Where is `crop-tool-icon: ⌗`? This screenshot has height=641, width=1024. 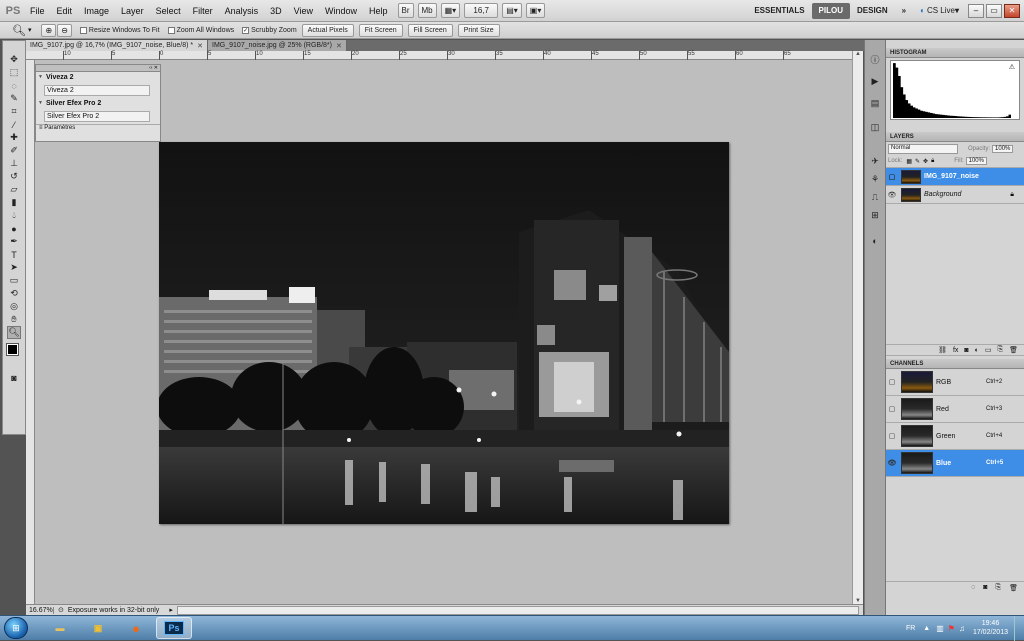 crop-tool-icon: ⌗ is located at coordinates (14, 111).